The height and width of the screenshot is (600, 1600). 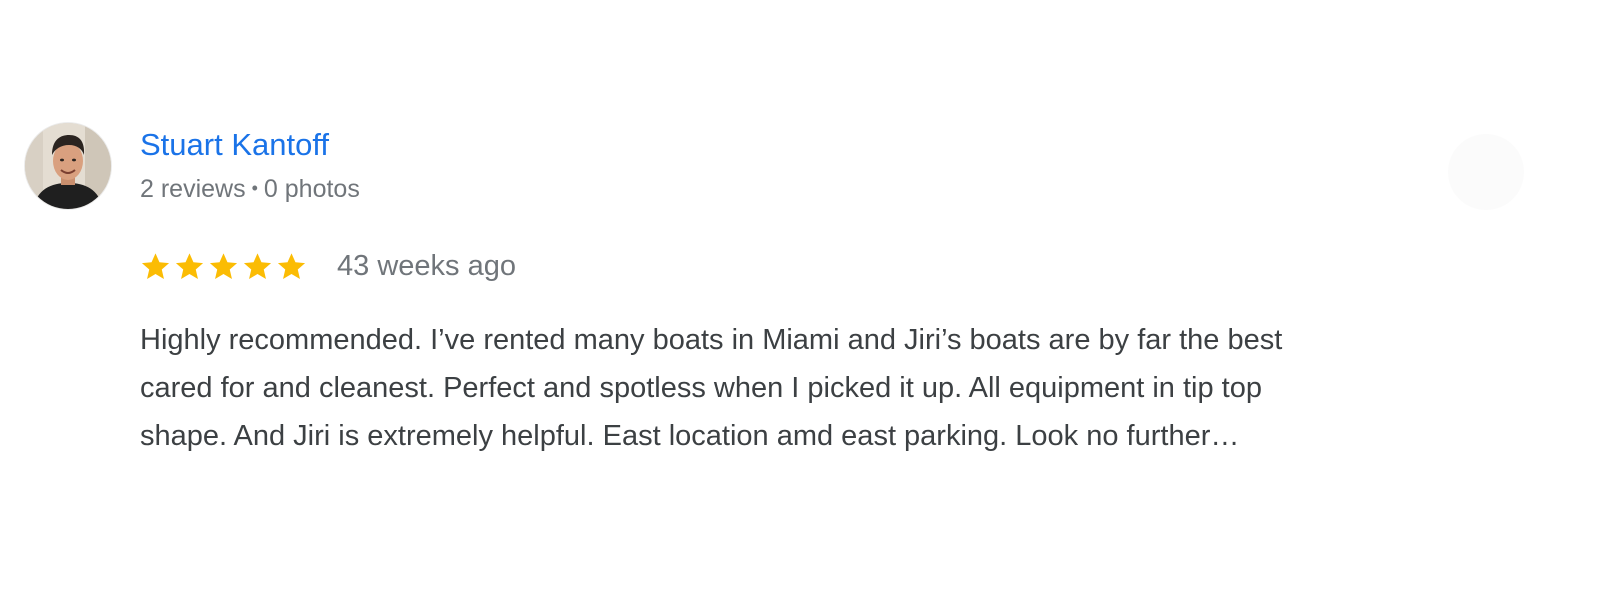 What do you see at coordinates (1486, 172) in the screenshot?
I see `more-options-button` at bounding box center [1486, 172].